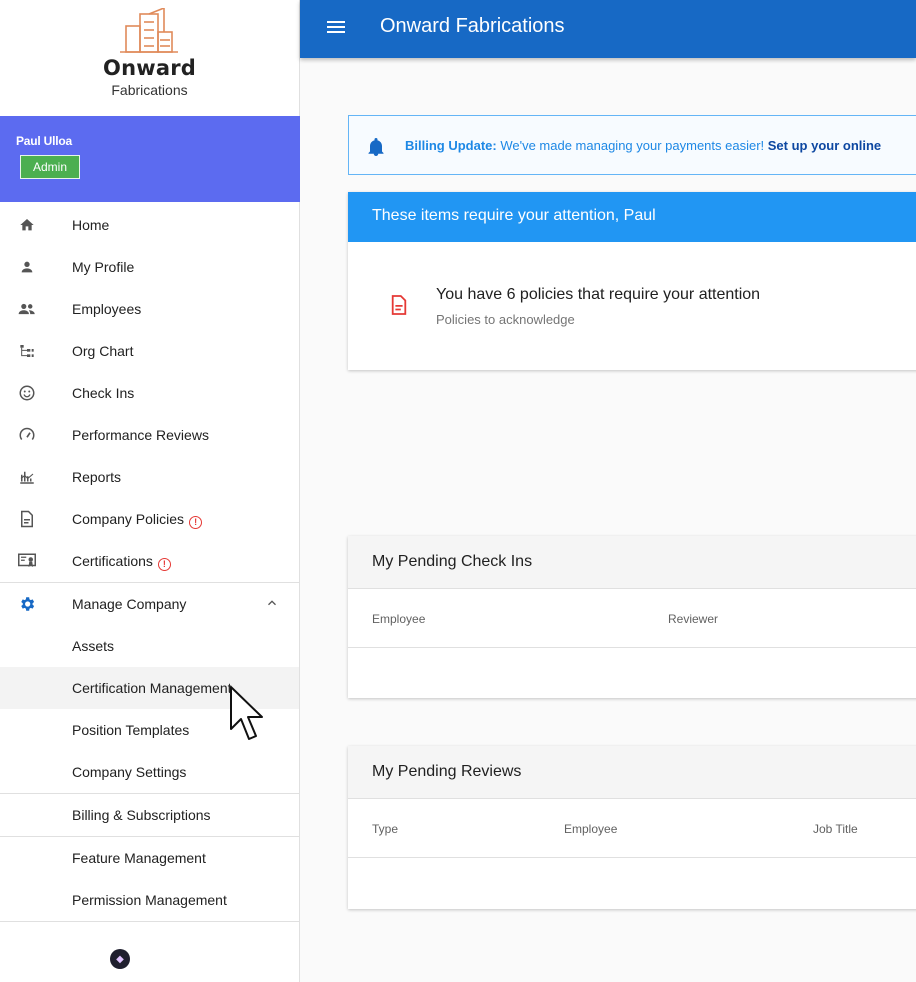 This screenshot has height=982, width=916. I want to click on sidebar-subitem-company-settings: Company Settings, so click(149, 772).